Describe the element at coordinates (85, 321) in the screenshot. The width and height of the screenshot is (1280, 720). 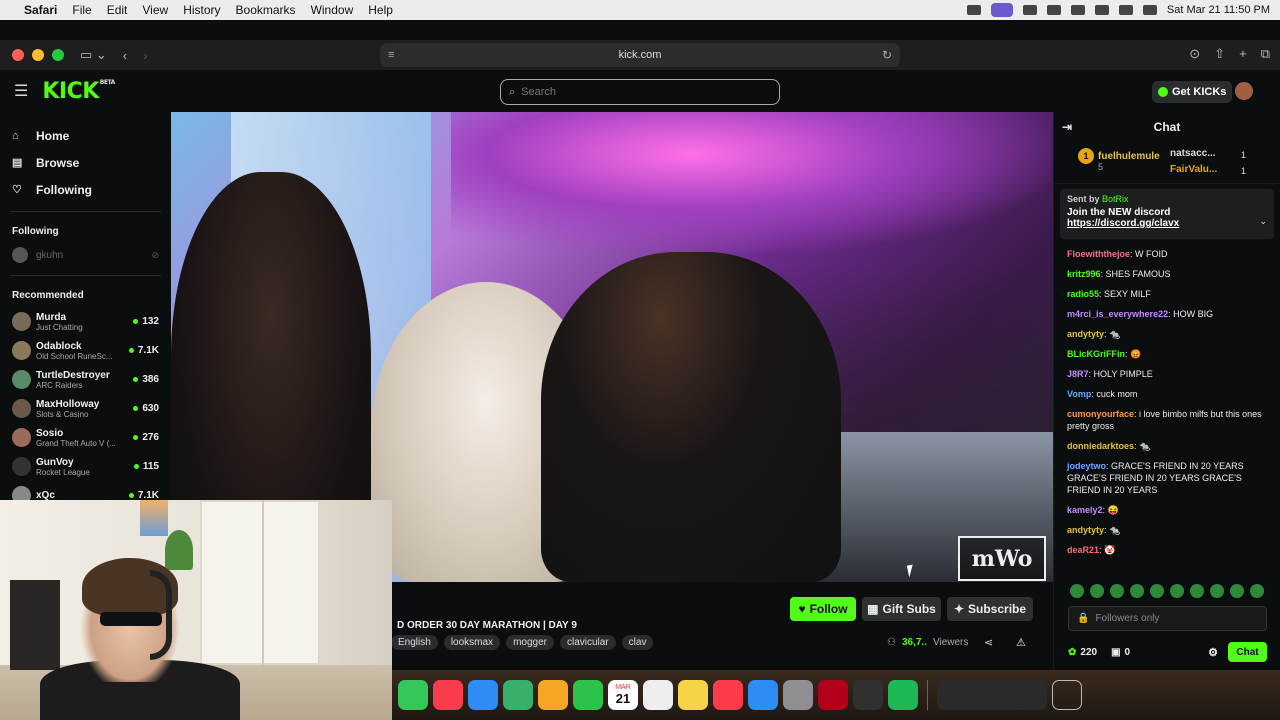
I see `recommended-channel: Murda Just Chatting 132` at that location.